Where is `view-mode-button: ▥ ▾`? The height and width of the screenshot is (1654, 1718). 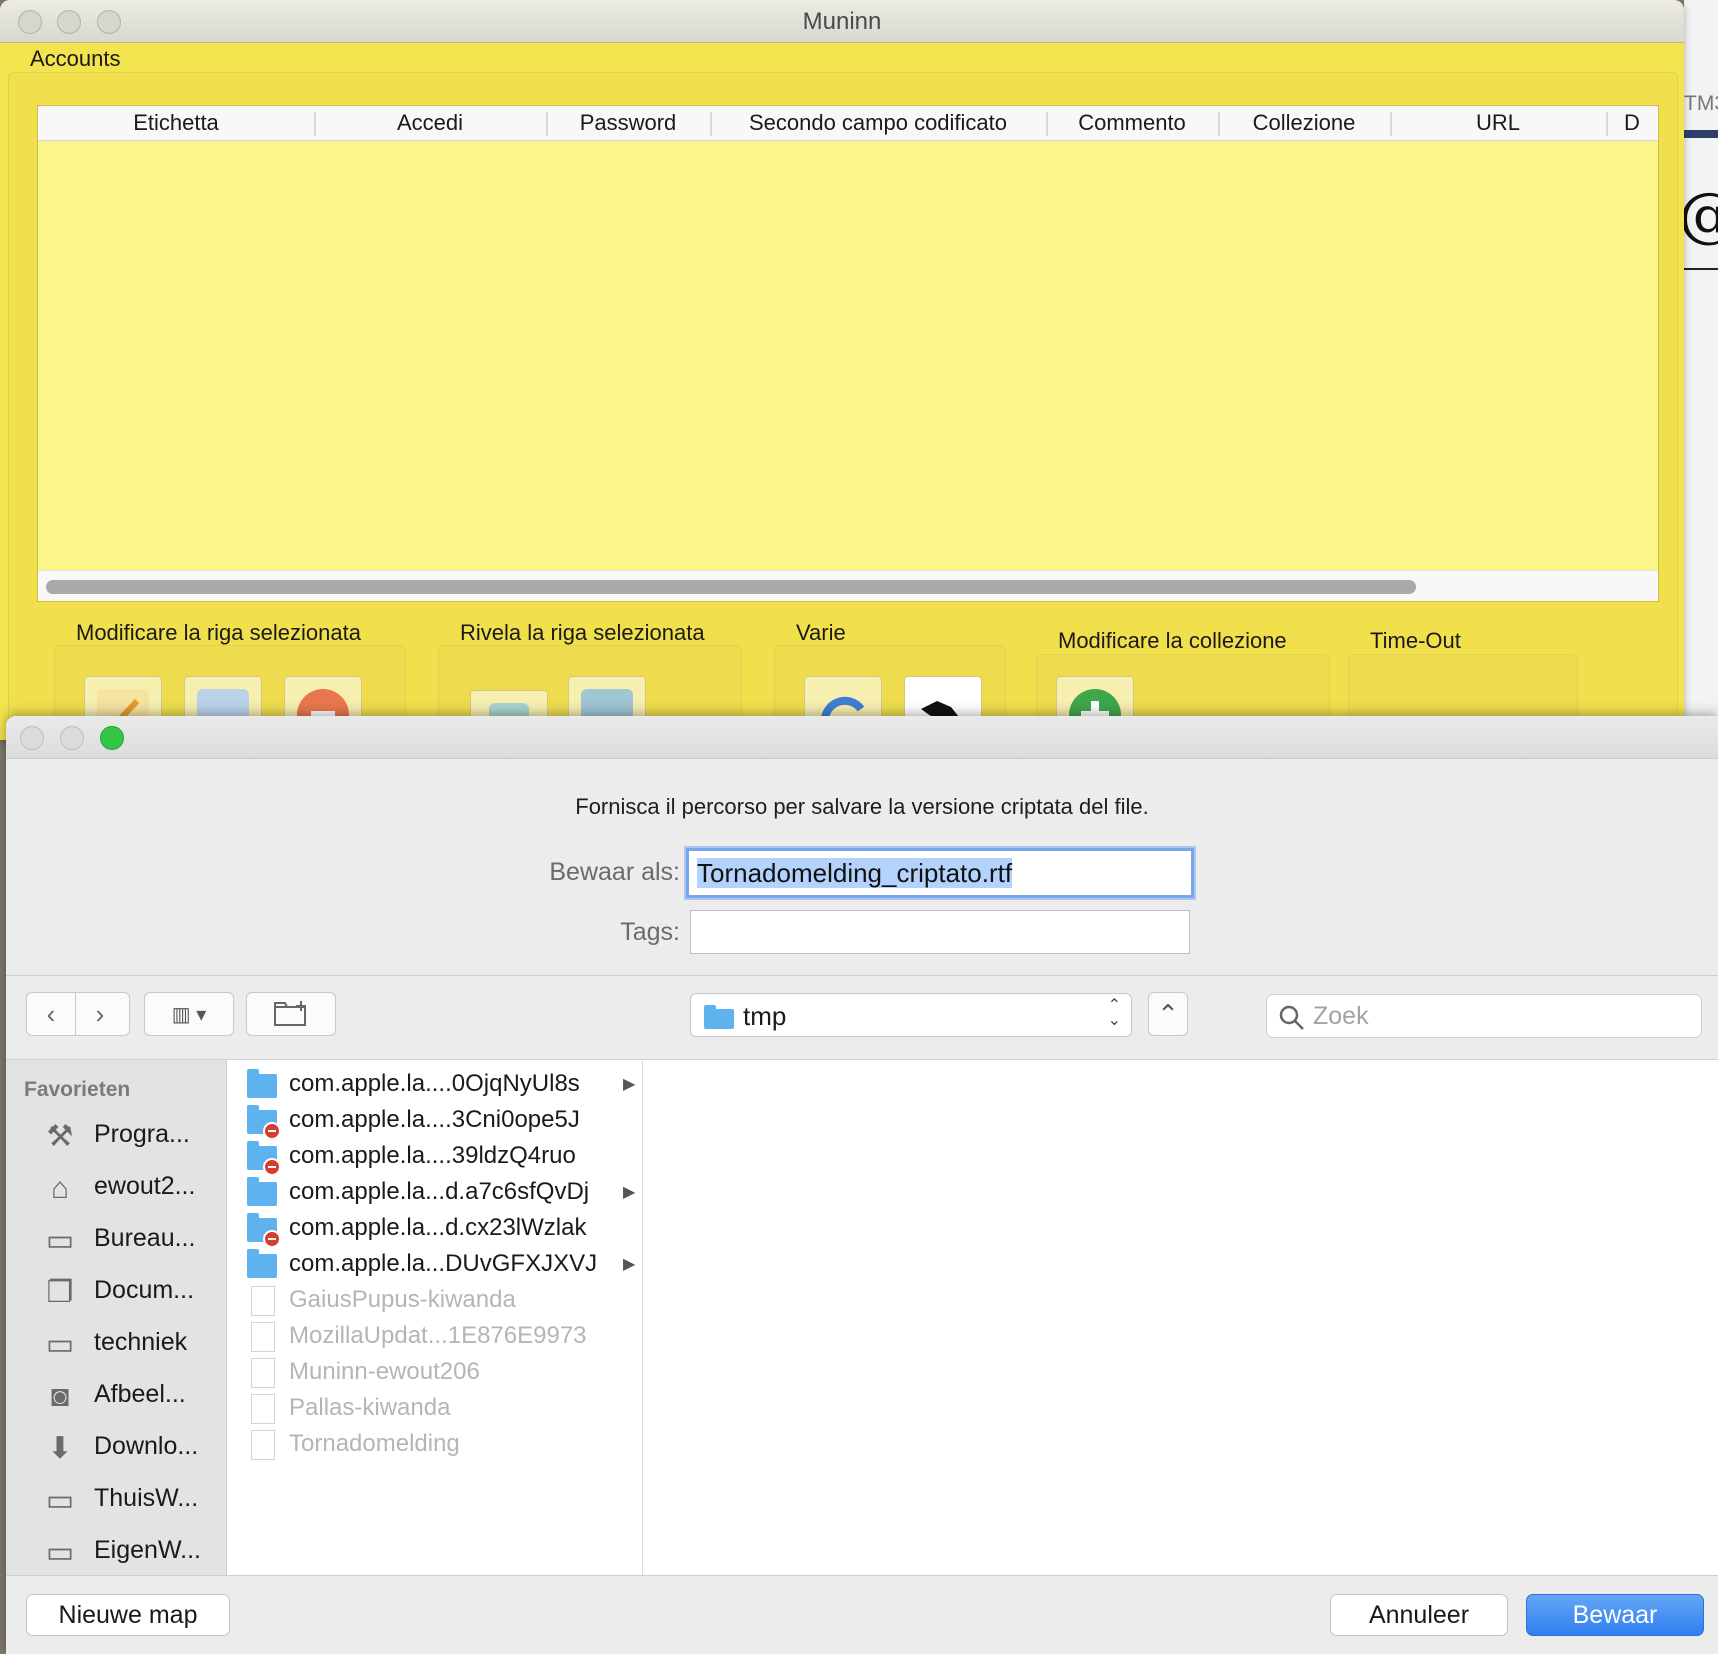 view-mode-button: ▥ ▾ is located at coordinates (189, 1014).